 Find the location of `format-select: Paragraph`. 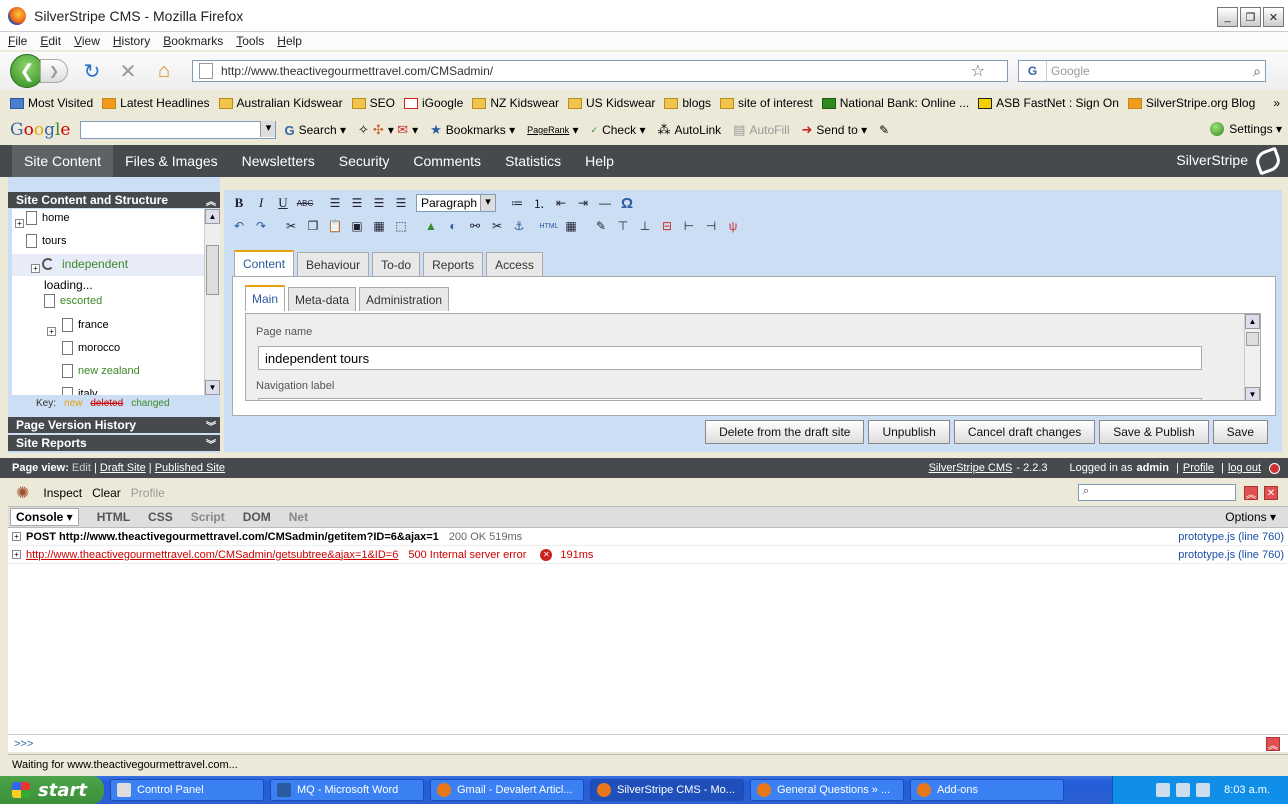

format-select: Paragraph is located at coordinates (456, 203).